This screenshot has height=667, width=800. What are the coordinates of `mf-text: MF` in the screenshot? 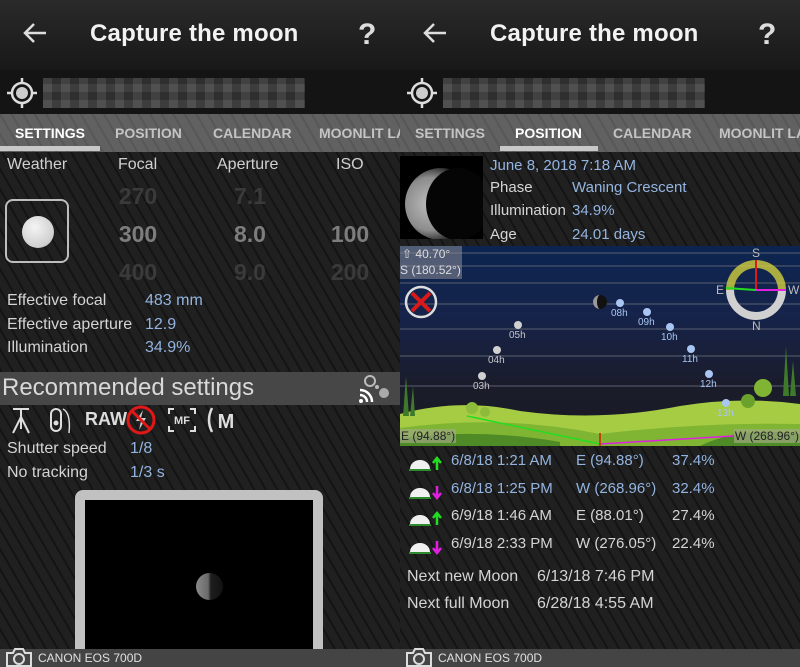 It's located at (182, 421).